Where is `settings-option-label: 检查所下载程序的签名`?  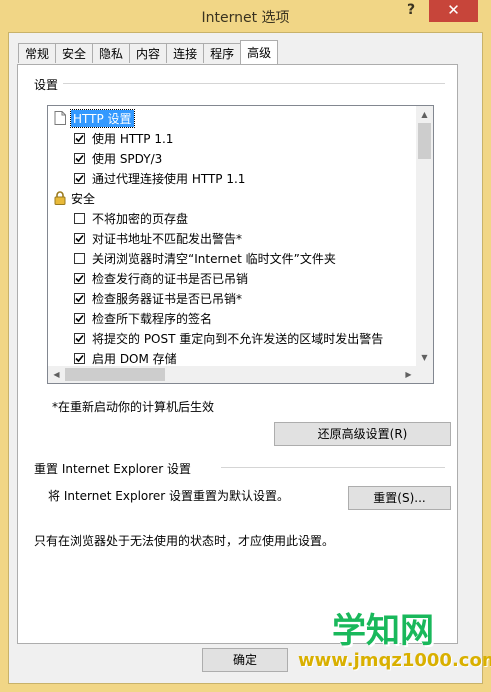
settings-option-label: 检查所下载程序的签名 is located at coordinates (152, 318).